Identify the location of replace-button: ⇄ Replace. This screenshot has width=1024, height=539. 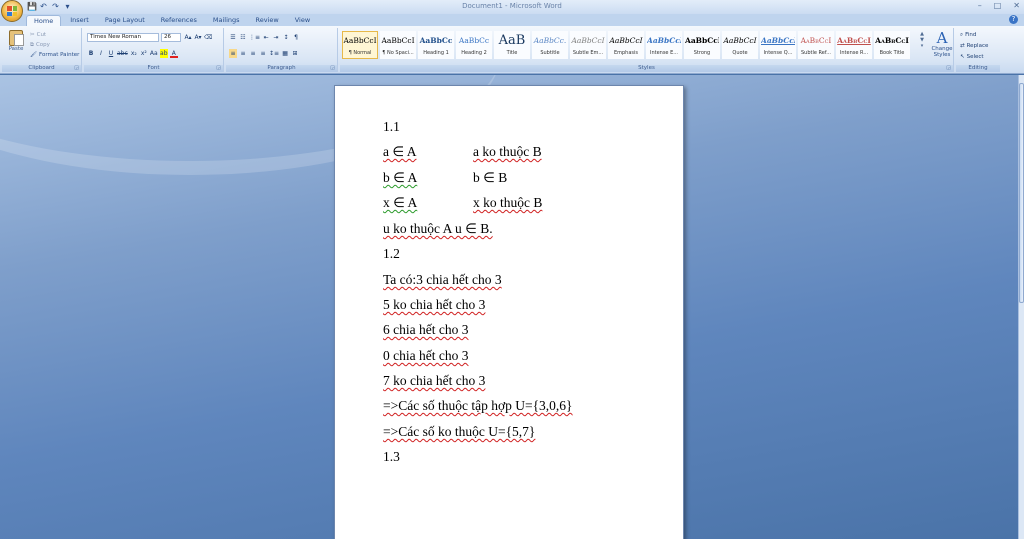
(974, 46).